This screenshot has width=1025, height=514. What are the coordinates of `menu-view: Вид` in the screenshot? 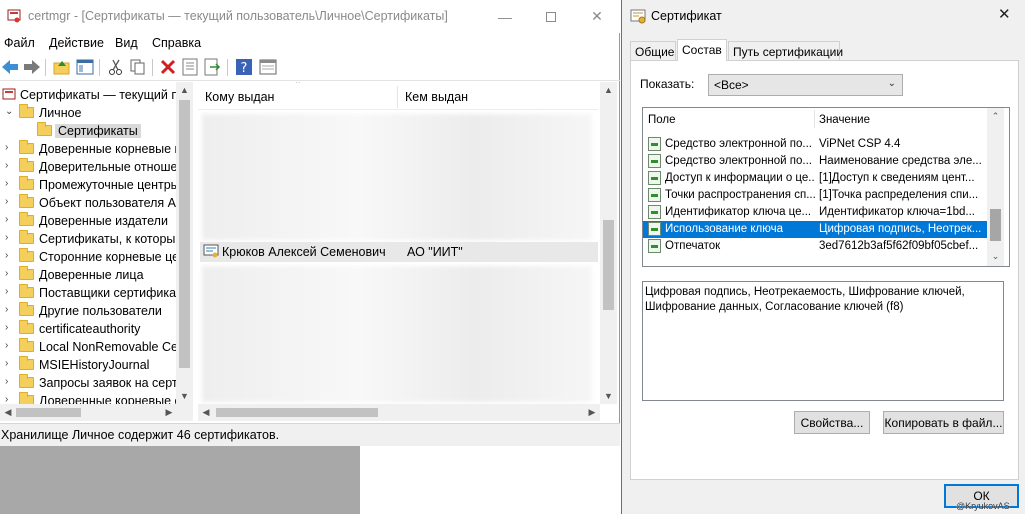 It's located at (126, 43).